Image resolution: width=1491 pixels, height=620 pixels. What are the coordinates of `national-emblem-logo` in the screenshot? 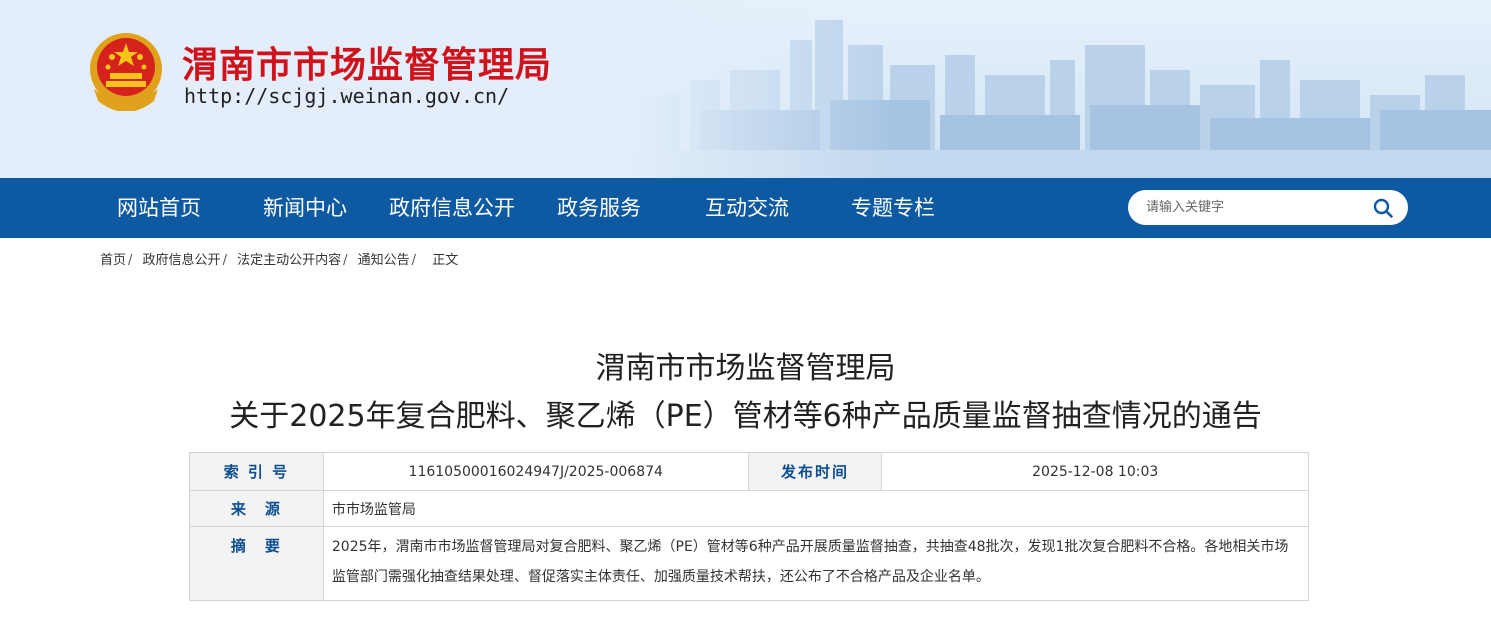 It's located at (126, 72).